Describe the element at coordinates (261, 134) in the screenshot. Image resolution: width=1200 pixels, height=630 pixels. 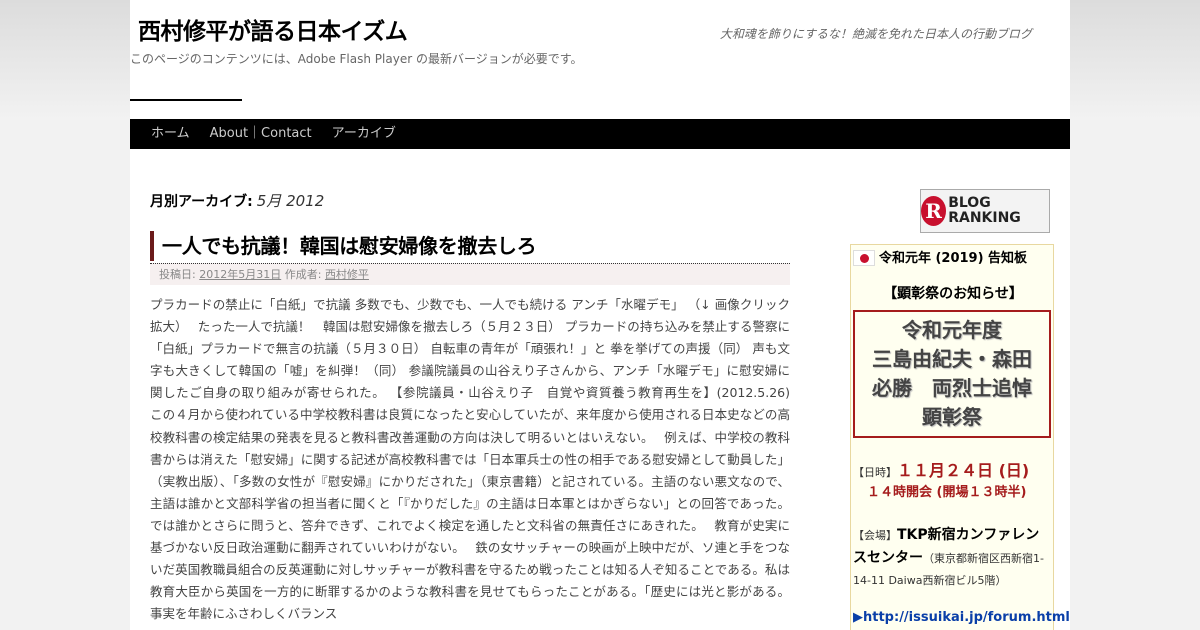
I see `nav-item-about-contact: About｜Contact` at that location.